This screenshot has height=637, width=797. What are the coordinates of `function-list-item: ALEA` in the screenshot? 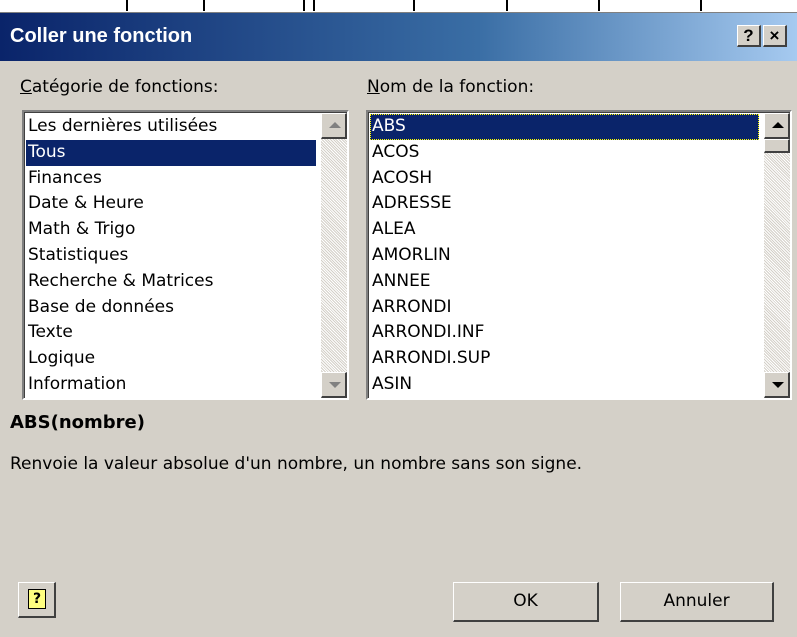 It's located at (564, 230).